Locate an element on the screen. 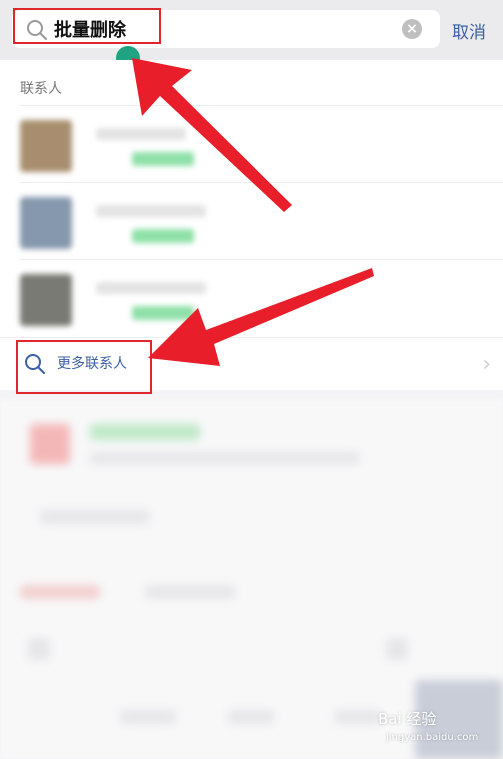 This screenshot has height=759, width=503. search-highlight-box is located at coordinates (87, 26).